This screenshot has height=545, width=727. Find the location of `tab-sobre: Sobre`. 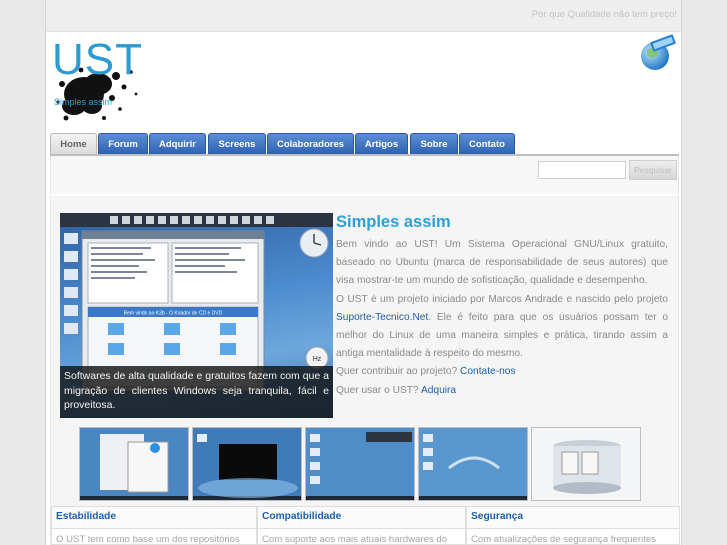

tab-sobre: Sobre is located at coordinates (434, 144).